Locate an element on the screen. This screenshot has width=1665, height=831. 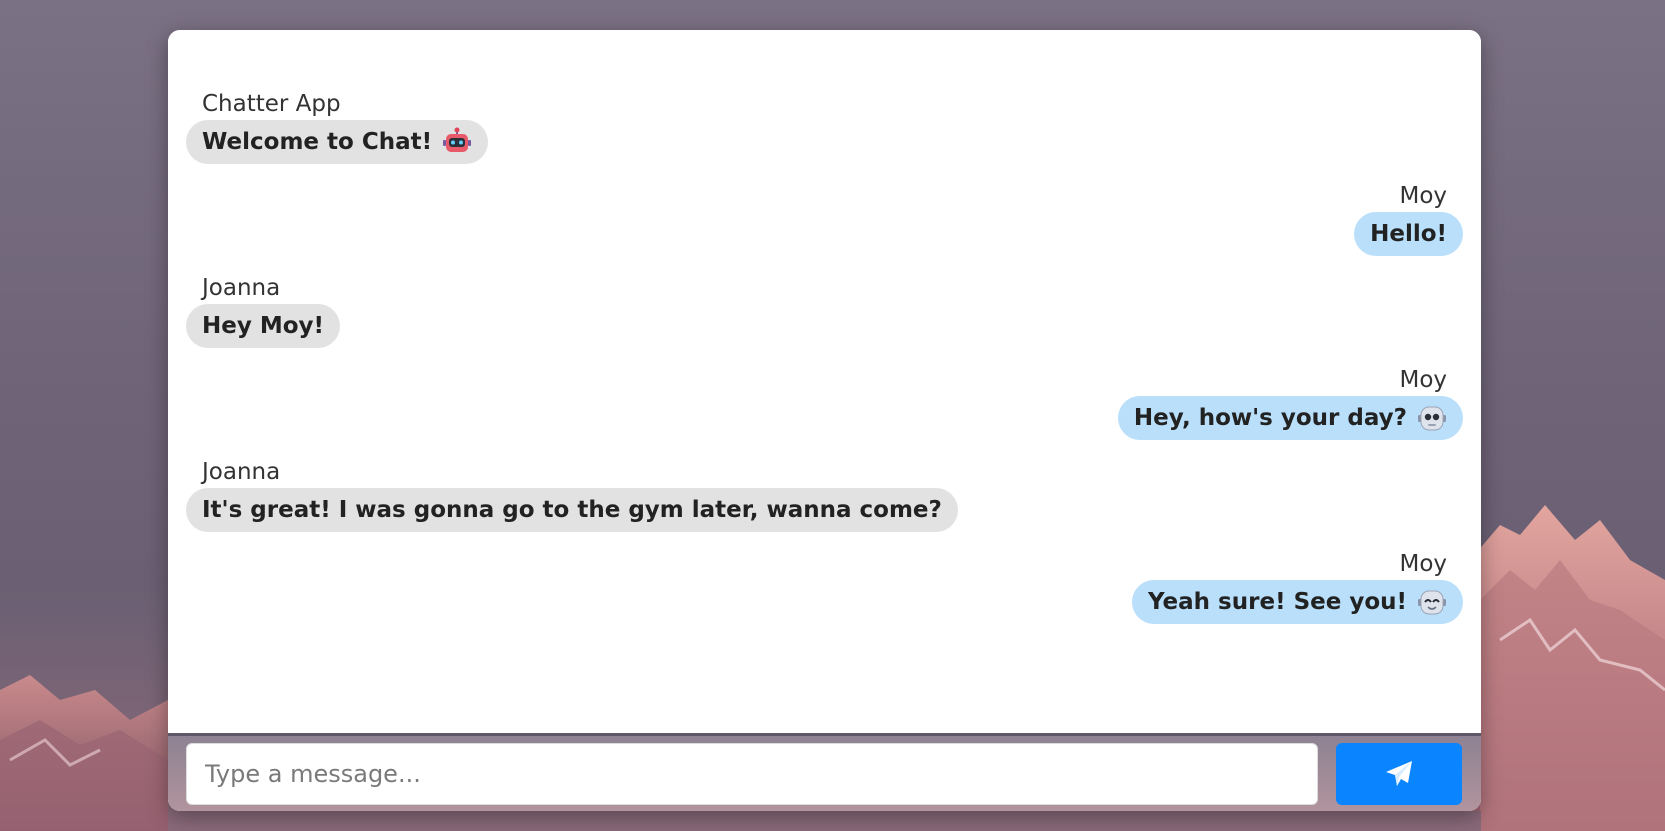
message-bubble: Hey Moy! is located at coordinates (263, 326).